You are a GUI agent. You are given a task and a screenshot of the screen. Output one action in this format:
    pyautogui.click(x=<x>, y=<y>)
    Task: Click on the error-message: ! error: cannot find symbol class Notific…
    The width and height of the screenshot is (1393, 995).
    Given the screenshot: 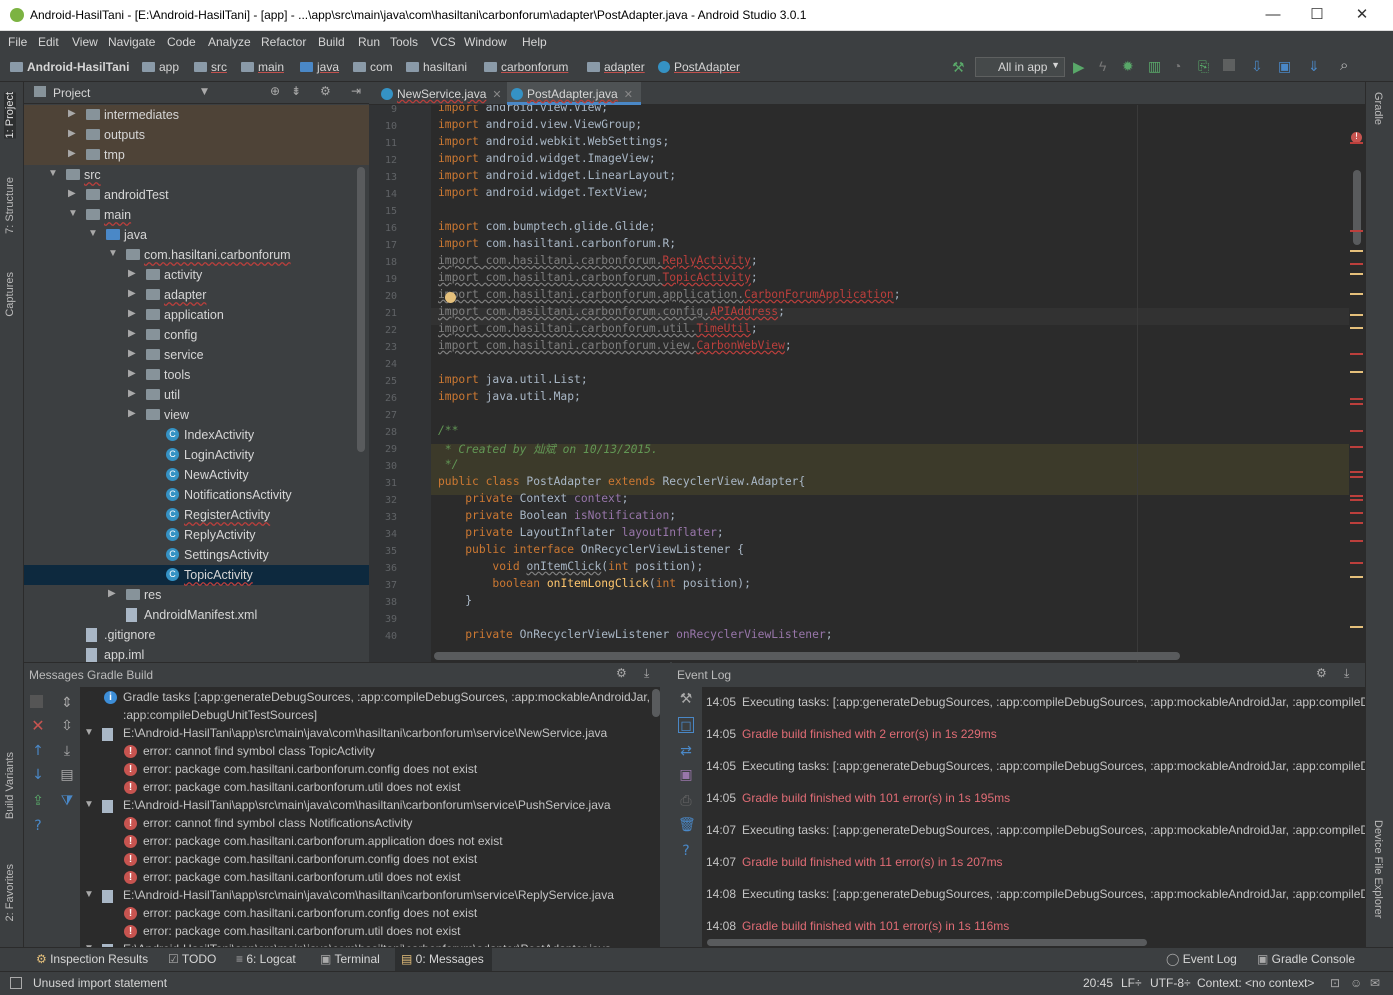 What is the action you would take?
    pyautogui.click(x=370, y=824)
    